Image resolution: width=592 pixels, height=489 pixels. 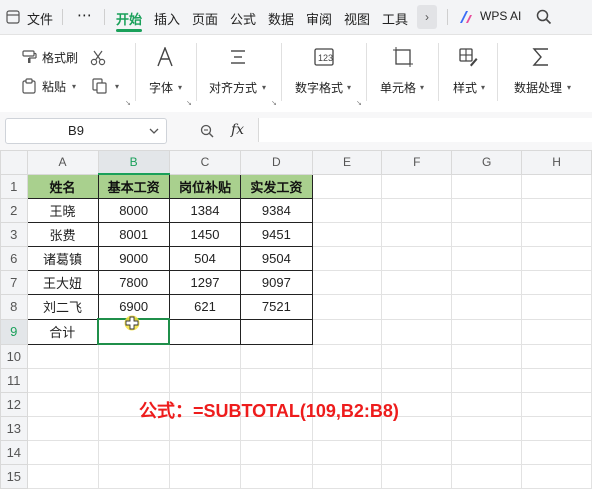 What do you see at coordinates (100, 86) in the screenshot?
I see `copy-icon` at bounding box center [100, 86].